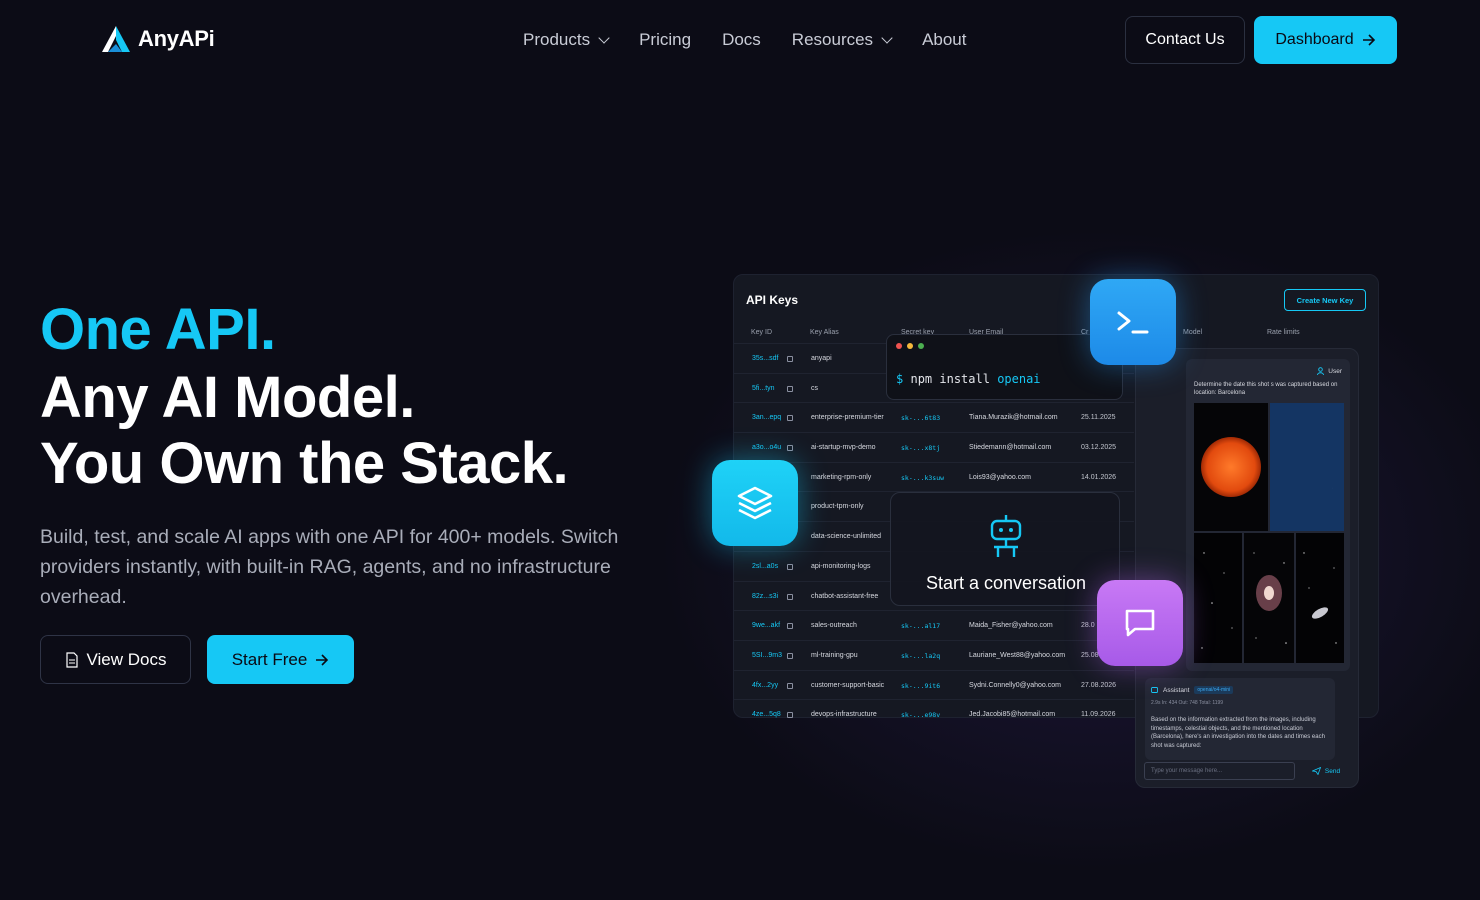 The width and height of the screenshot is (1480, 900). Describe the element at coordinates (176, 38) in the screenshot. I see `brand-name: AnyAPi` at that location.